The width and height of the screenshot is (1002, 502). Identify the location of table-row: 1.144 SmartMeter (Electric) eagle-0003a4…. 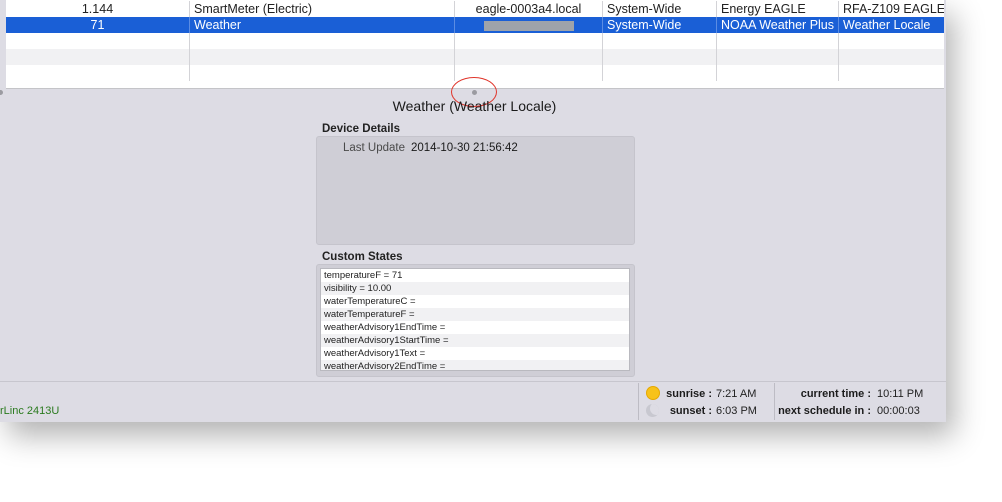
(475, 9).